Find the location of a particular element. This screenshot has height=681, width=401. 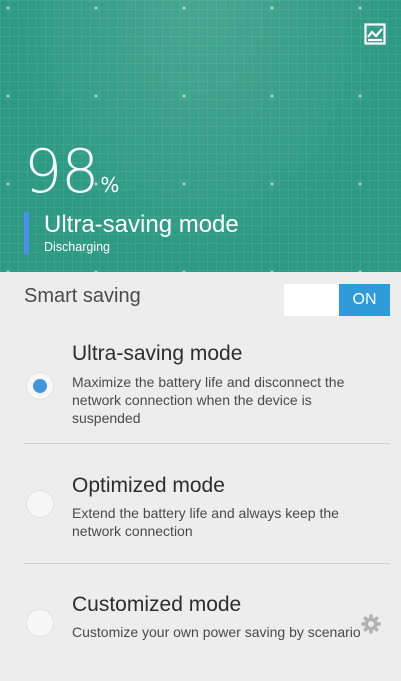

radio-ultra-saving is located at coordinates (40, 386).